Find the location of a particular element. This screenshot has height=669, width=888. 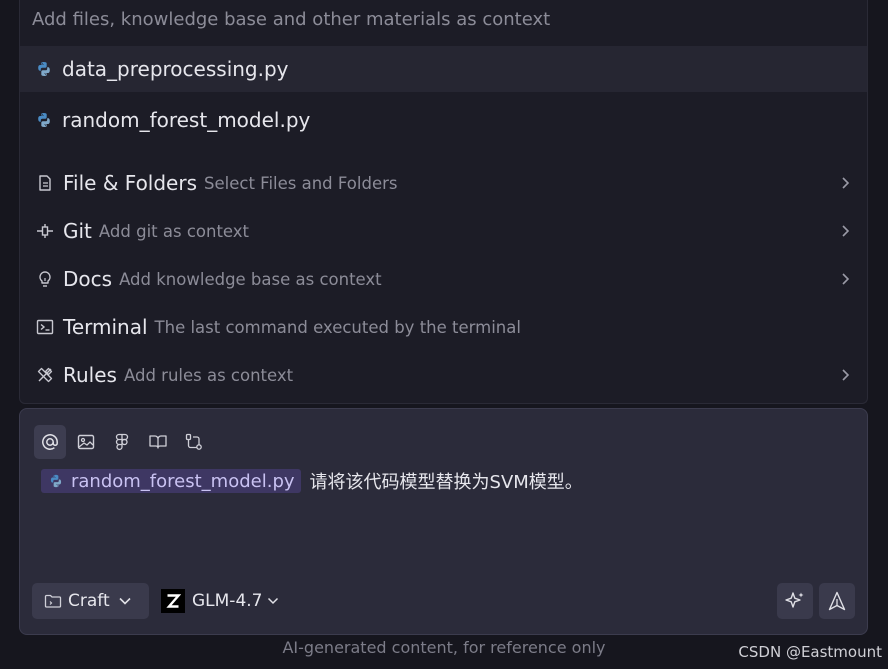

folder-icon is located at coordinates (53, 601).